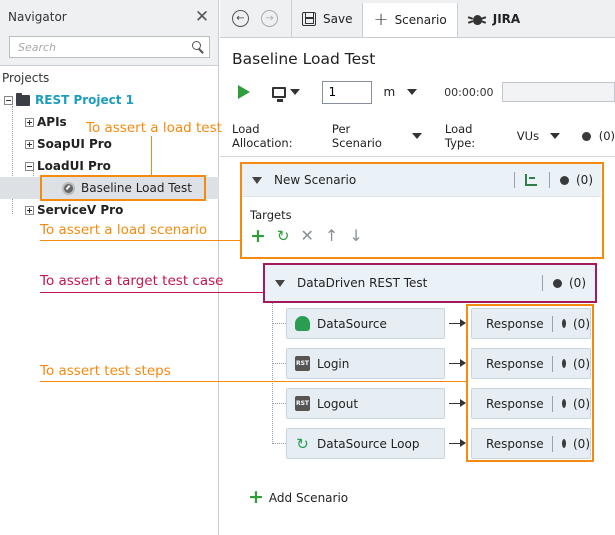 This screenshot has width=615, height=535. What do you see at coordinates (279, 94) in the screenshot?
I see `monitor-icon` at bounding box center [279, 94].